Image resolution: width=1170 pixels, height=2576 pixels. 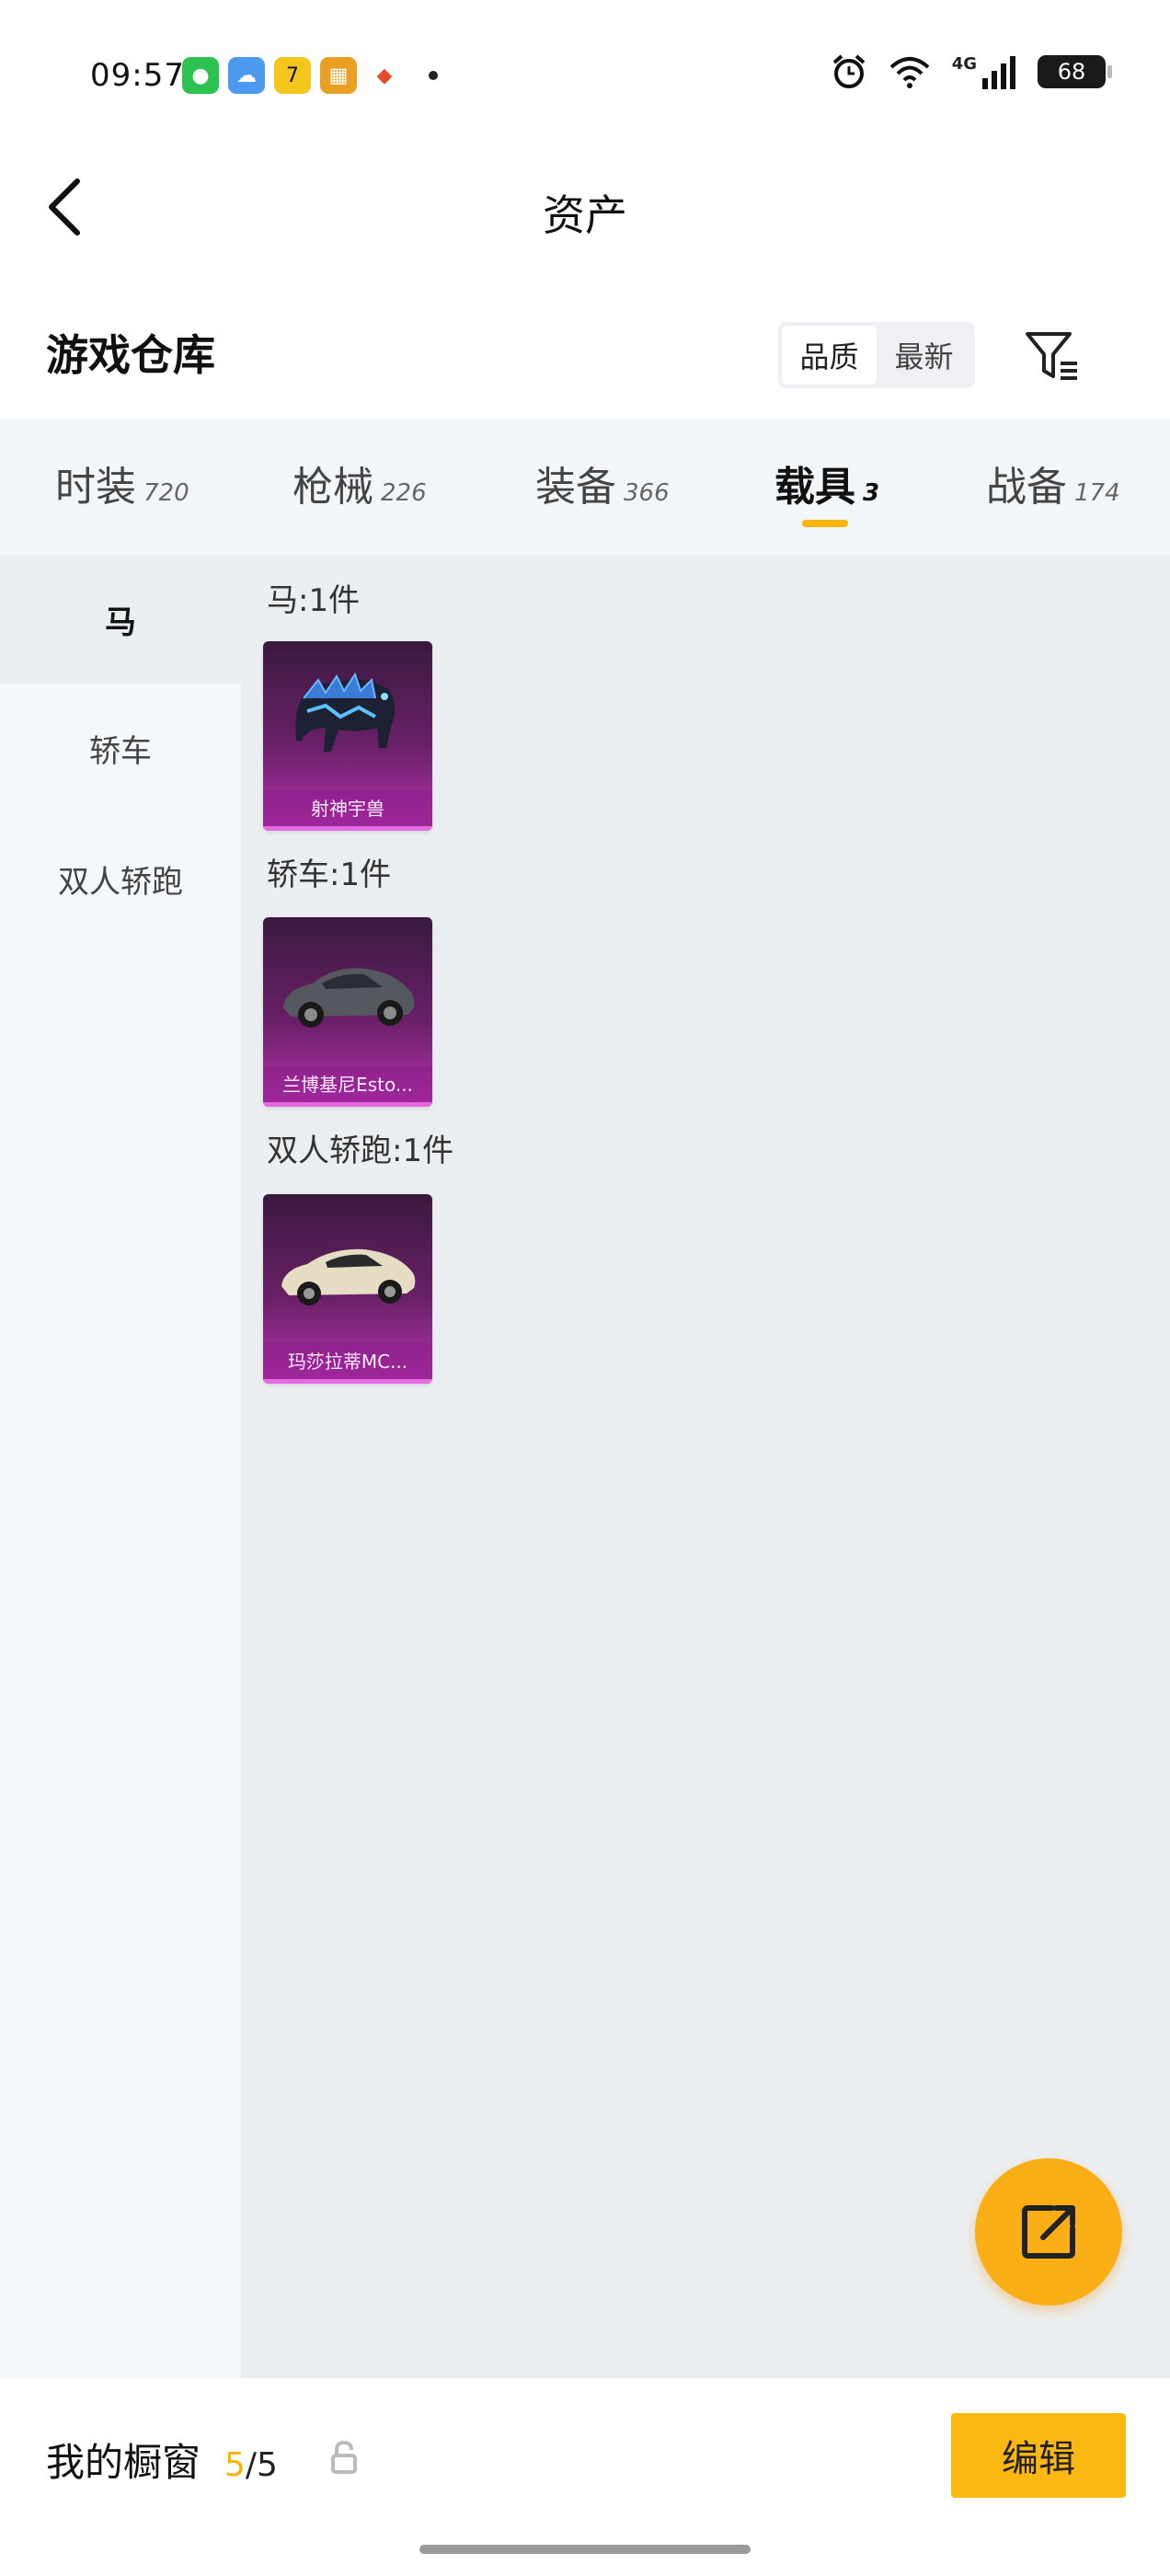 I want to click on showcase-label: 我的橱窗, so click(x=123, y=2462).